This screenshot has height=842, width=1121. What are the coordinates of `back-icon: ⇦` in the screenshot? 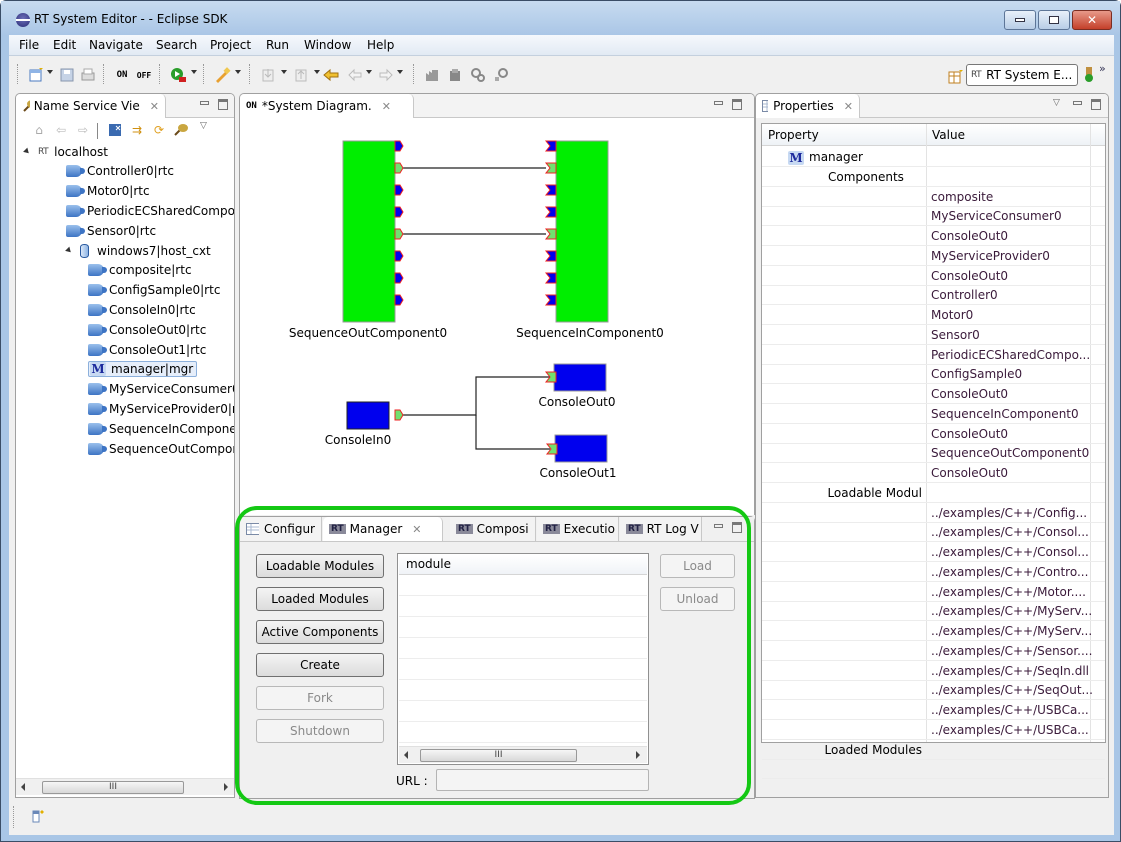 It's located at (61, 130).